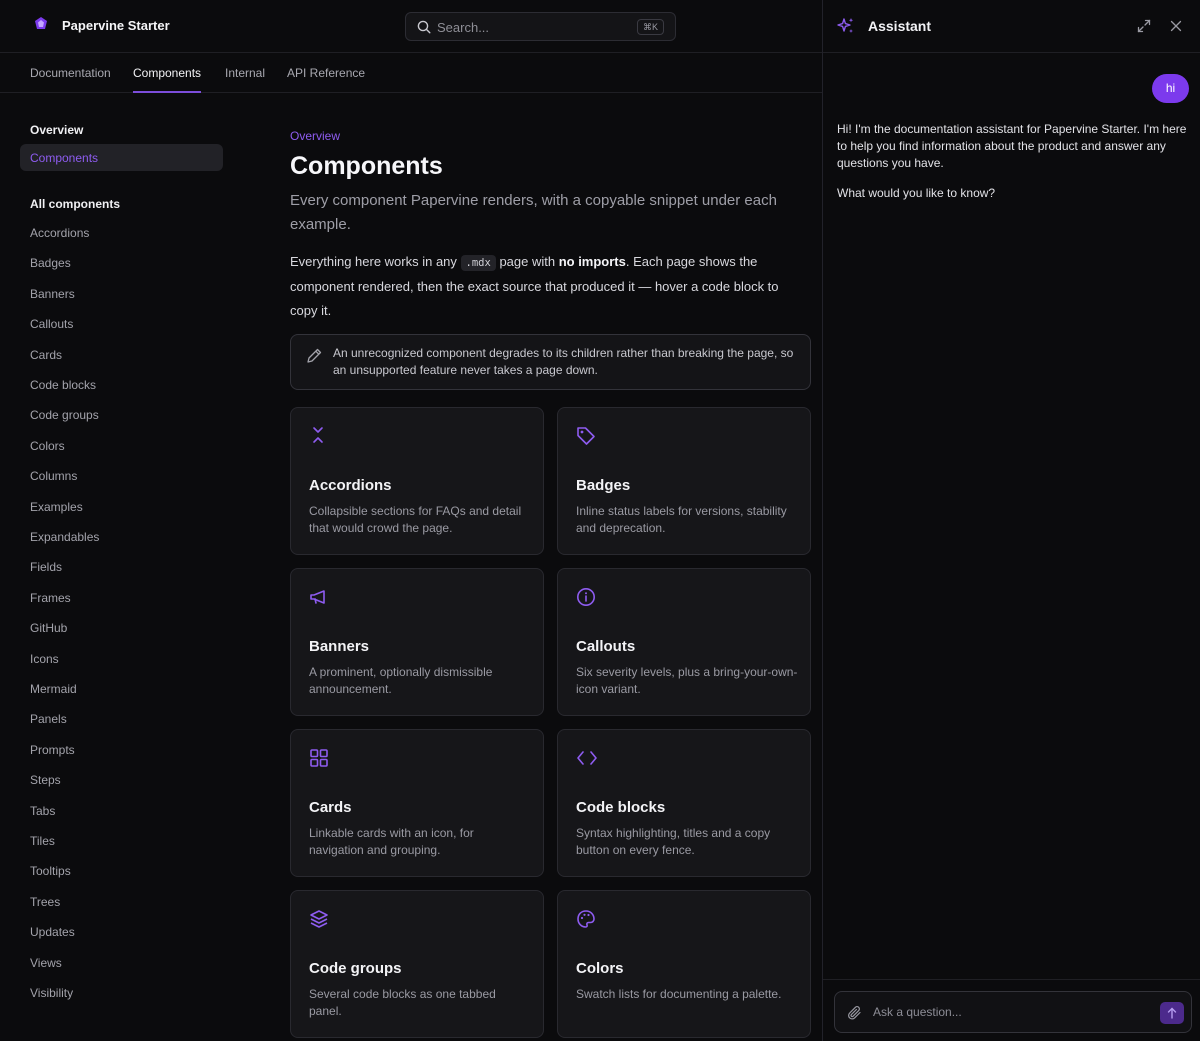 The image size is (1200, 1041). What do you see at coordinates (64, 158) in the screenshot?
I see `sidebar-item-label: Components` at bounding box center [64, 158].